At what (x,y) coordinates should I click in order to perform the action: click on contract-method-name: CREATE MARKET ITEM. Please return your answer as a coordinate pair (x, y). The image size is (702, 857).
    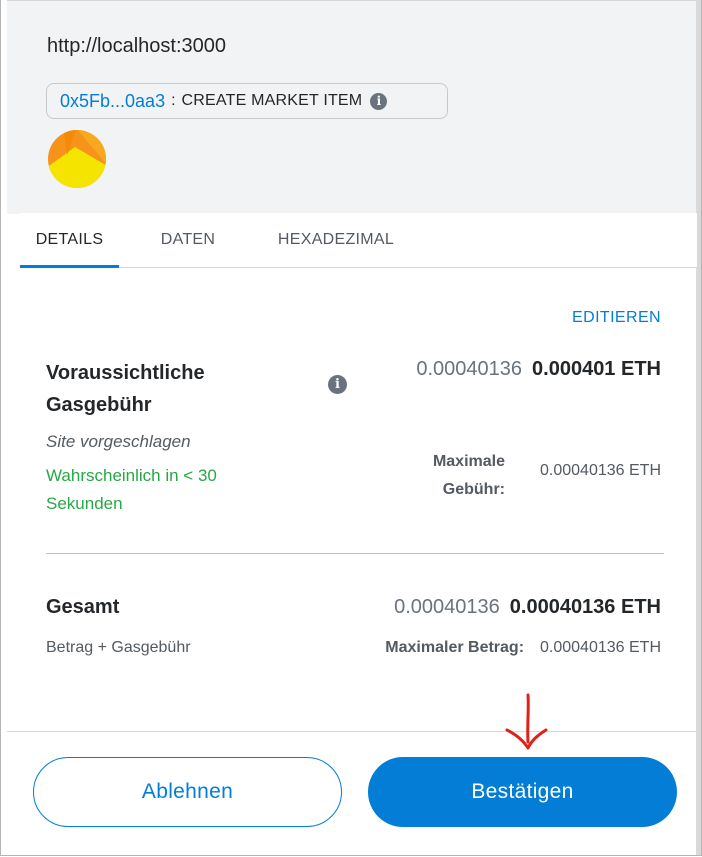
    Looking at the image, I should click on (272, 100).